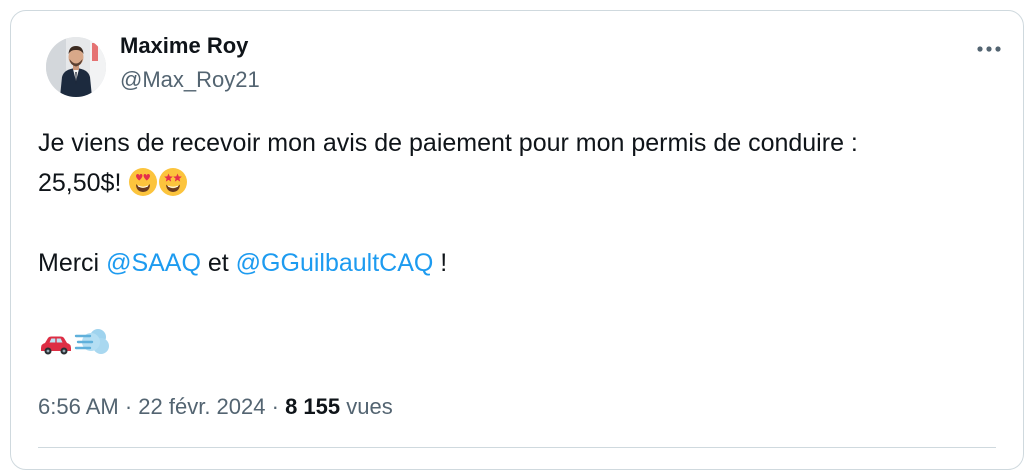 This screenshot has width=1036, height=470. What do you see at coordinates (92, 347) in the screenshot?
I see `dash-emoji` at bounding box center [92, 347].